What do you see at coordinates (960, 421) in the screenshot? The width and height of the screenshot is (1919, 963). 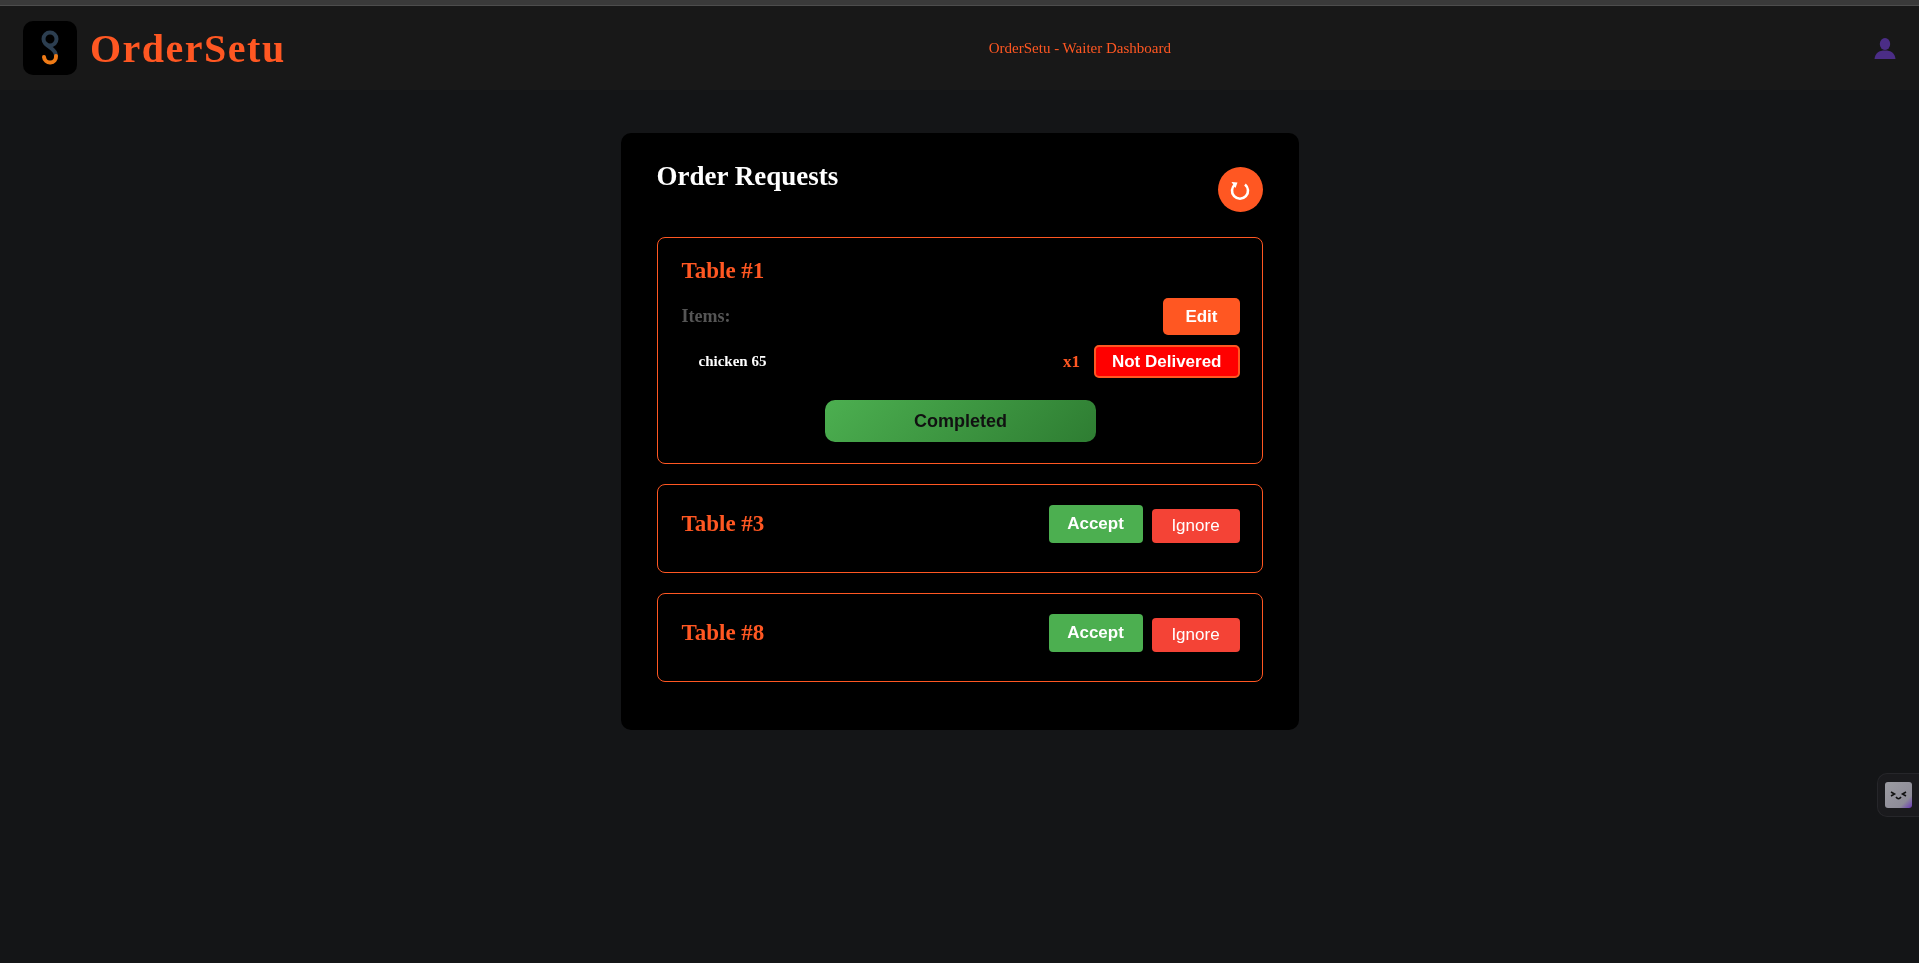 I see `completed-button: Completed` at bounding box center [960, 421].